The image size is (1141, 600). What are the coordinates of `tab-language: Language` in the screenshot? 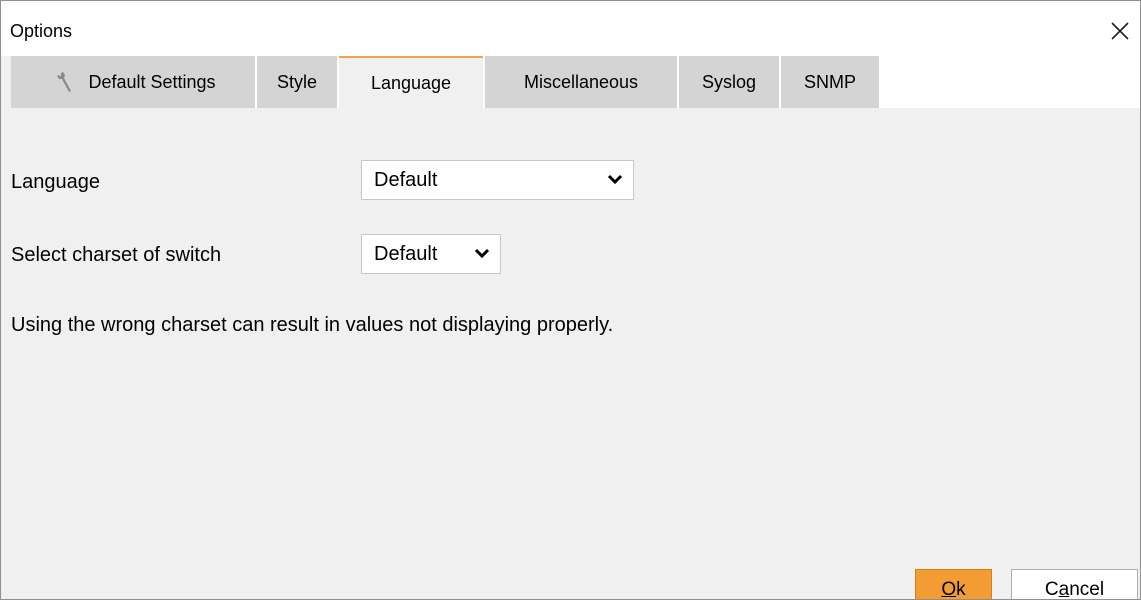 It's located at (411, 82).